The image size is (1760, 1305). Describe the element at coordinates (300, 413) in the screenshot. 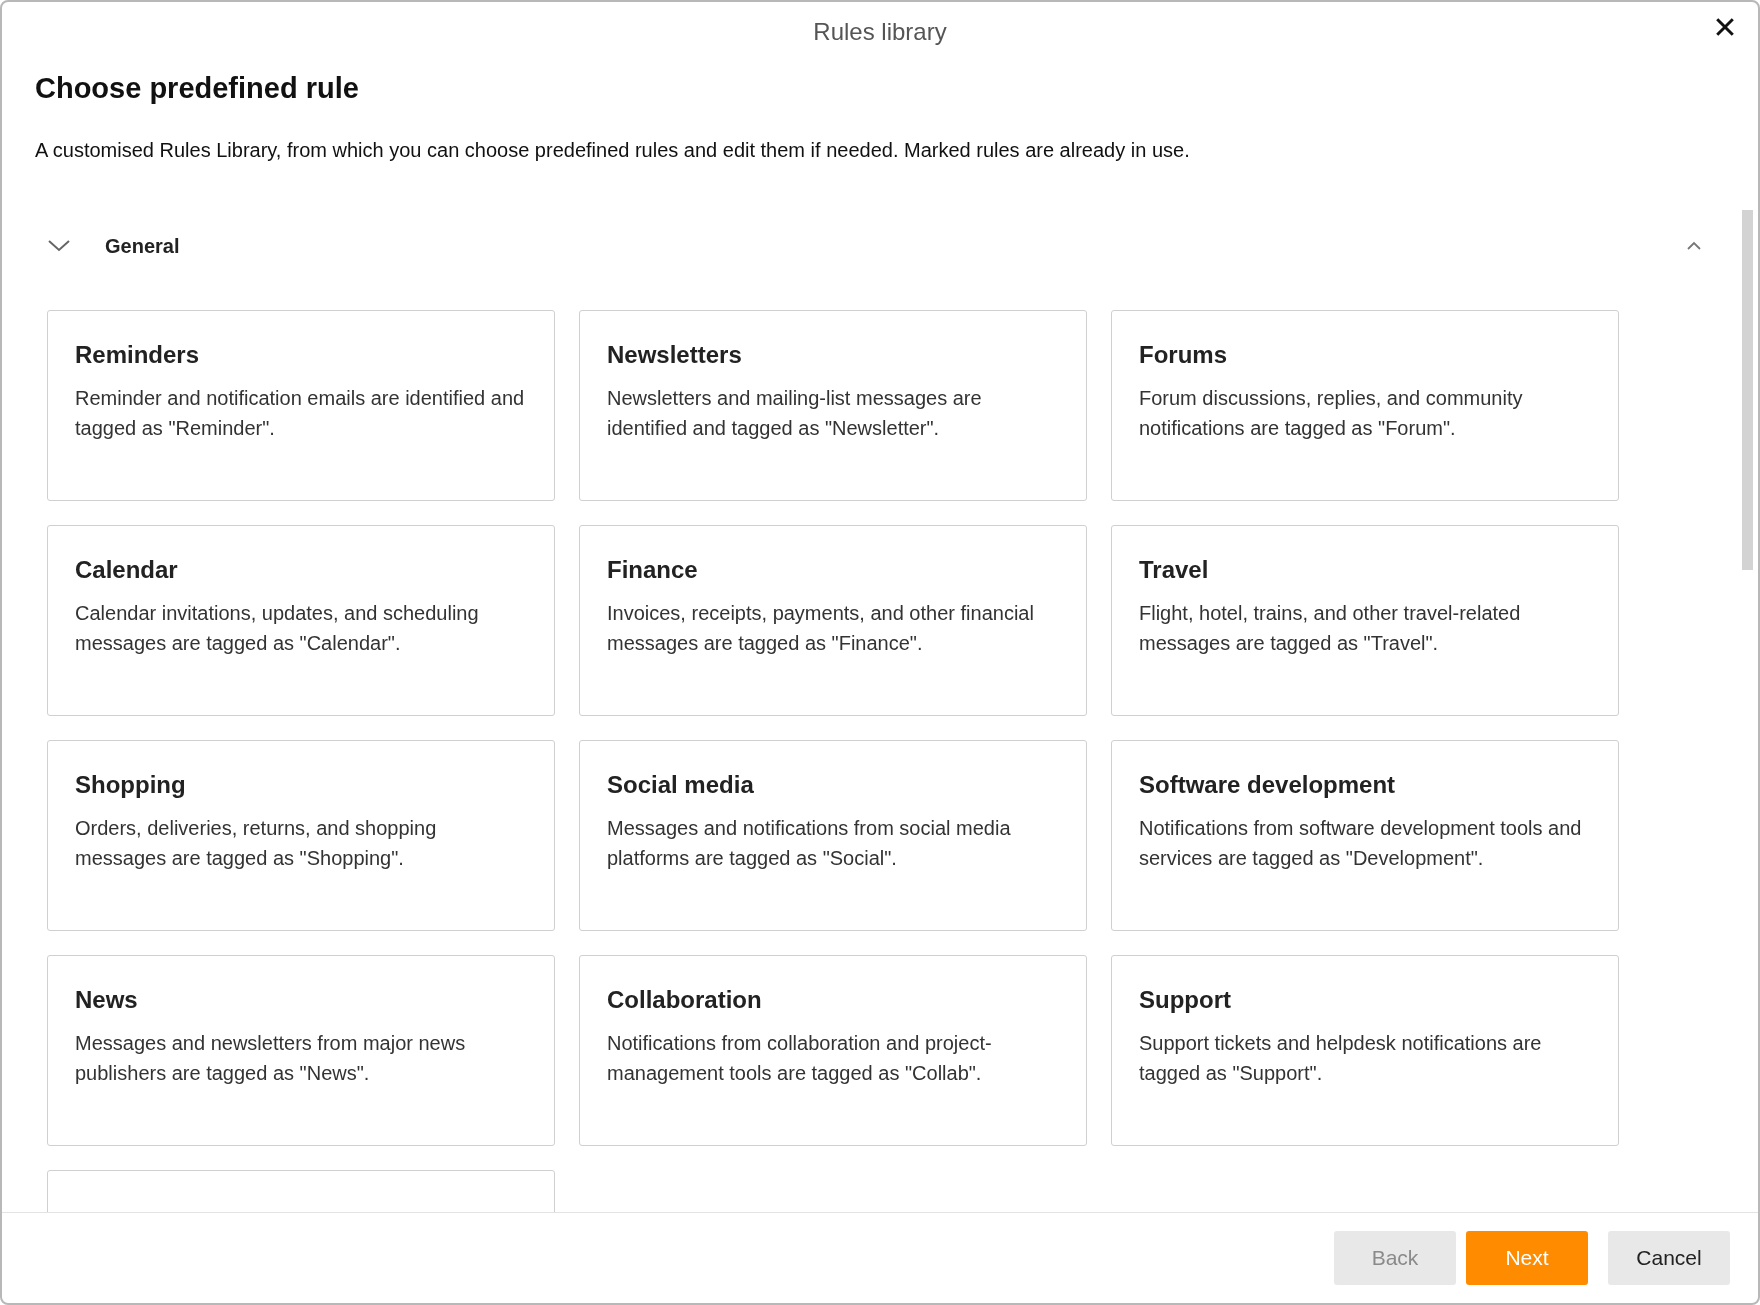

I see `rule-description: Reminder and notification emails are identified and tagged as "Reminder".` at that location.